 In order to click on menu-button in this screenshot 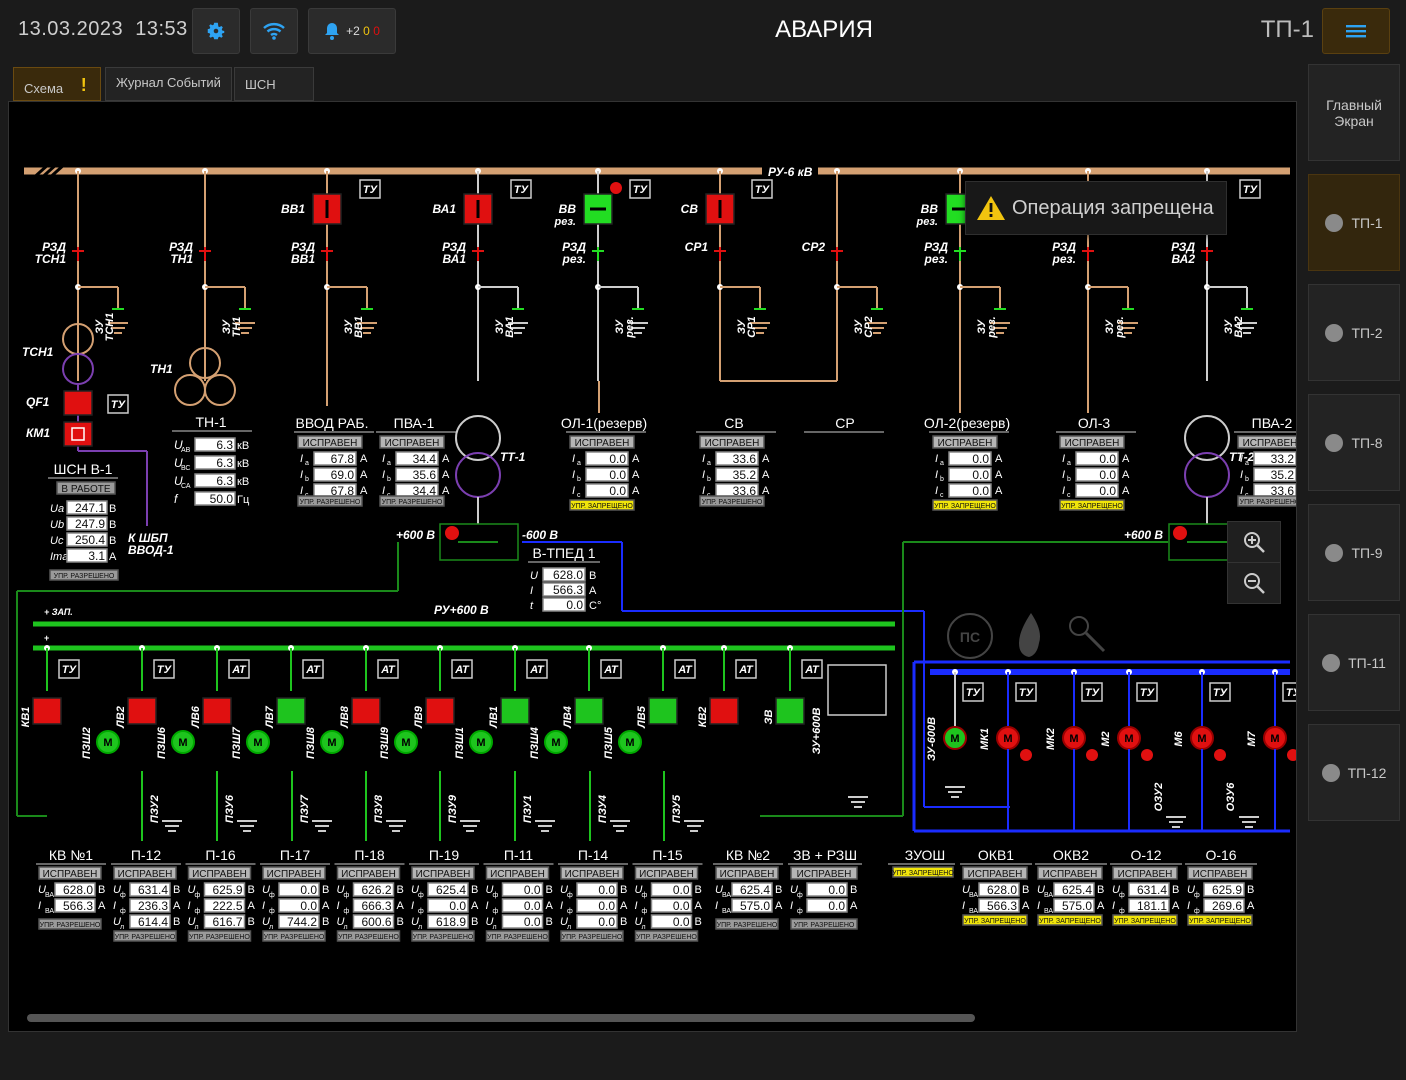, I will do `click(1356, 31)`.